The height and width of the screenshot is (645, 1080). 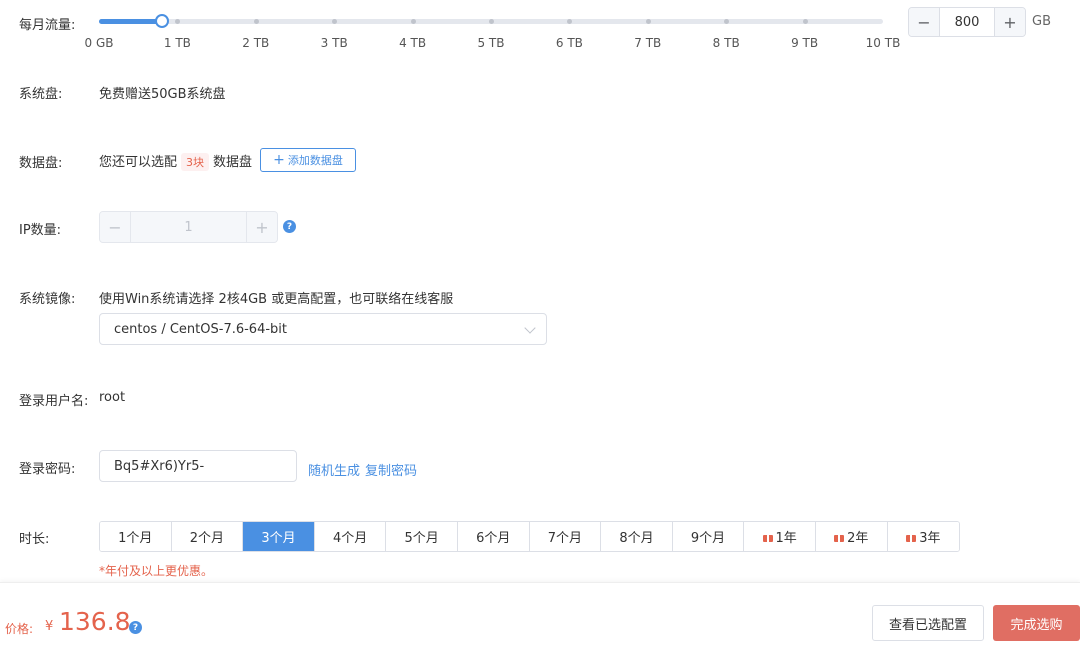 I want to click on image-hint: 使用Win系统请选择 2核4GB 或更高配置，也可联络在线客服, so click(x=276, y=299).